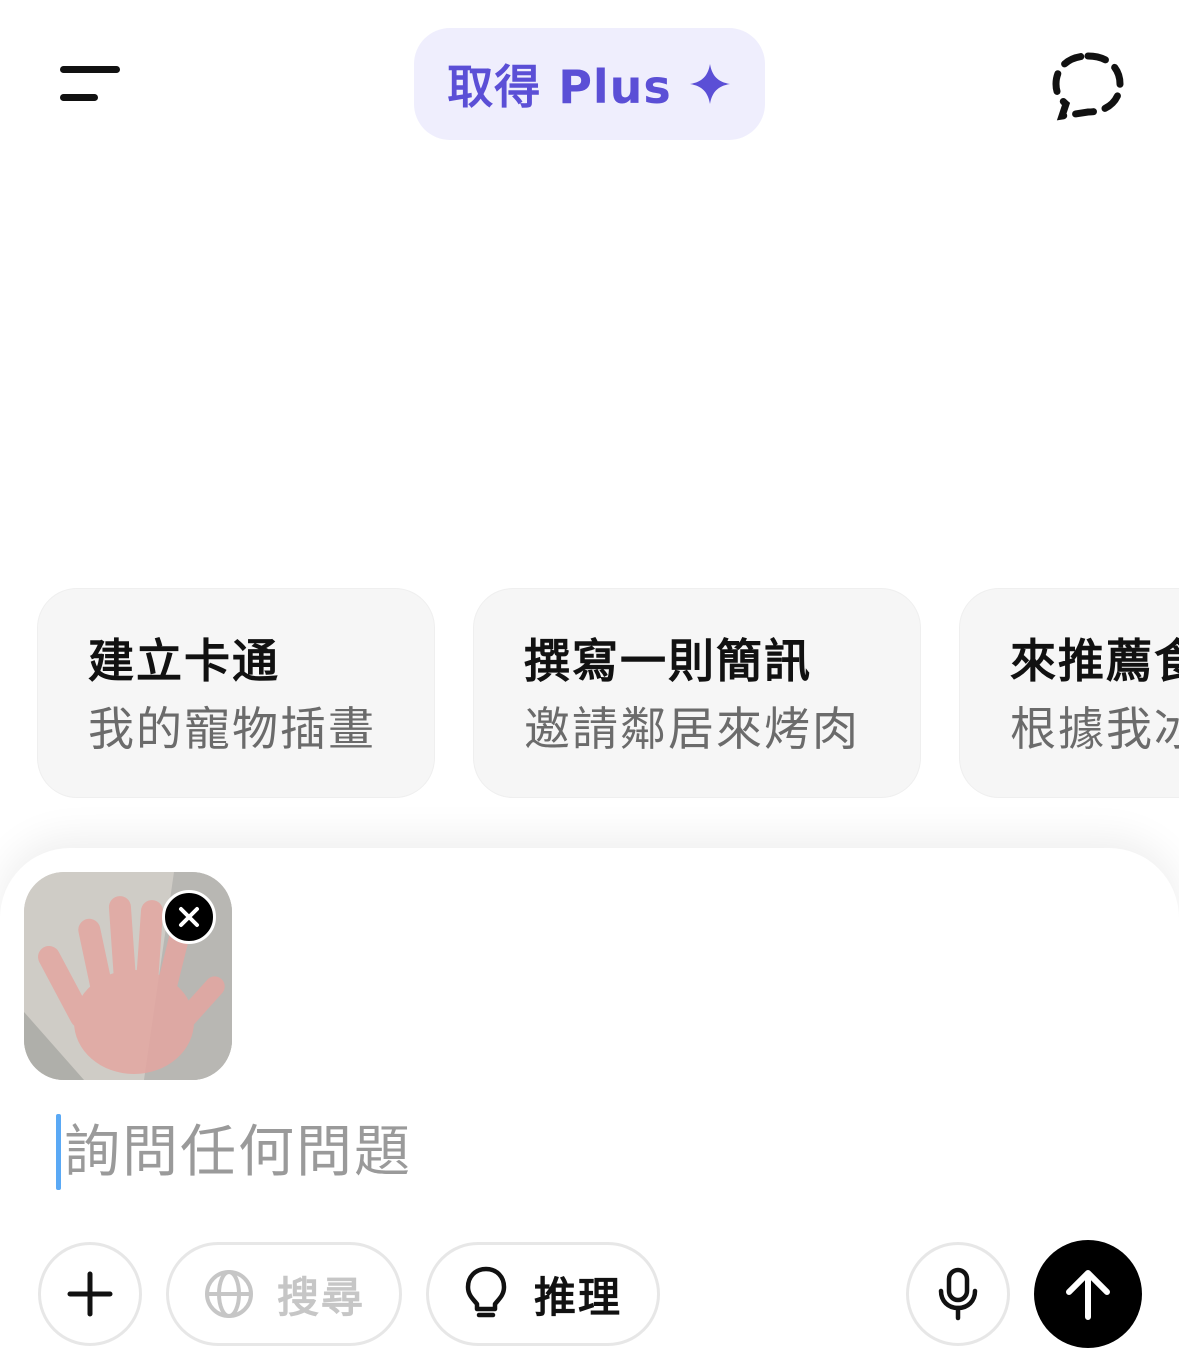  What do you see at coordinates (1094, 661) in the screenshot?
I see `suggestion-title: 來推薦食` at bounding box center [1094, 661].